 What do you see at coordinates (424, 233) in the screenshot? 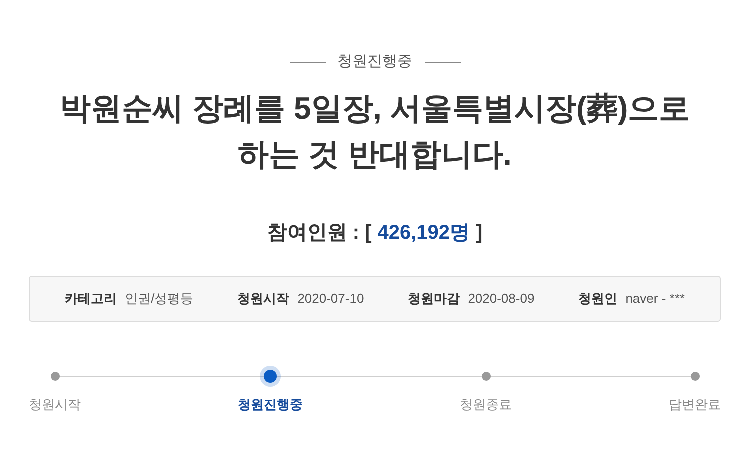
I see `participant-count: 426,192명` at bounding box center [424, 233].